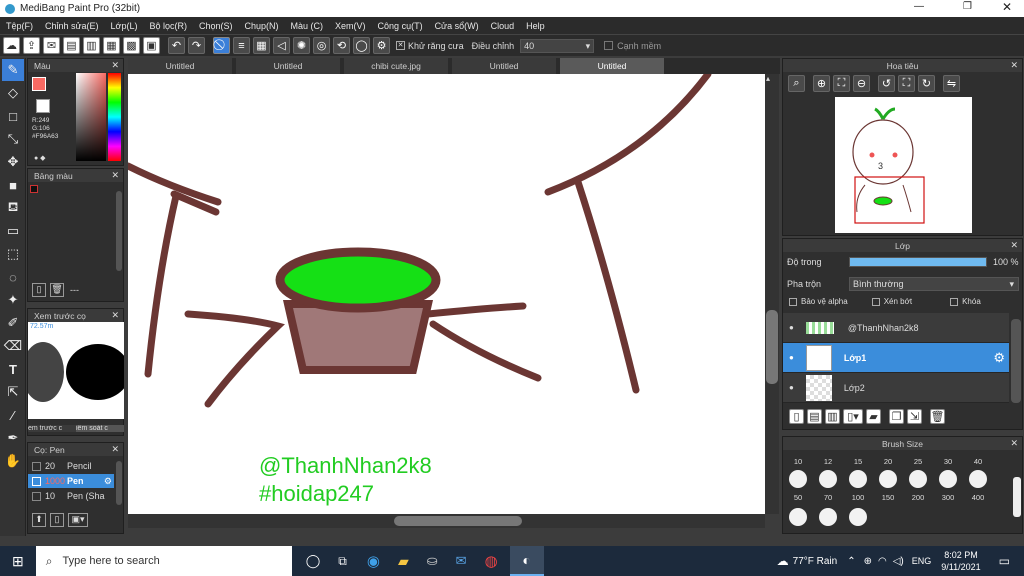  What do you see at coordinates (978, 461) in the screenshot?
I see `brush-size-option: 40` at bounding box center [978, 461].